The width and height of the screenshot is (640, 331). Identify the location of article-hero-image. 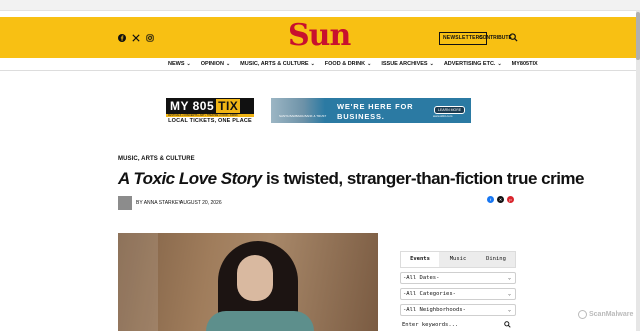
(248, 282).